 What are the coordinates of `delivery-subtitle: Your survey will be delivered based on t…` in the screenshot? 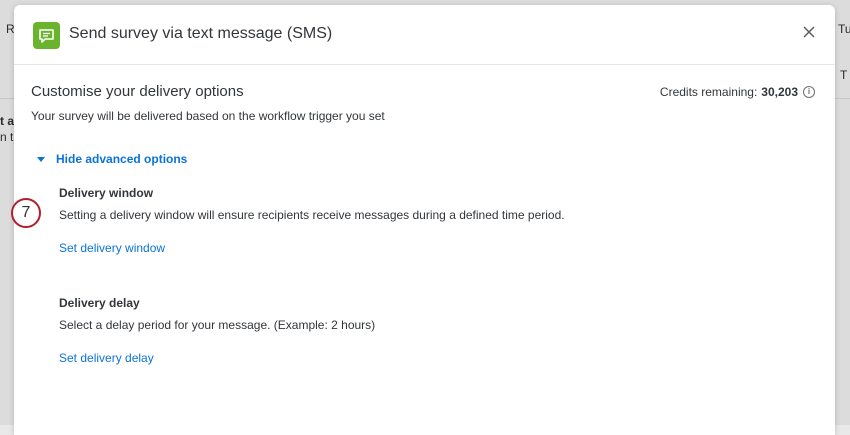 It's located at (208, 116).